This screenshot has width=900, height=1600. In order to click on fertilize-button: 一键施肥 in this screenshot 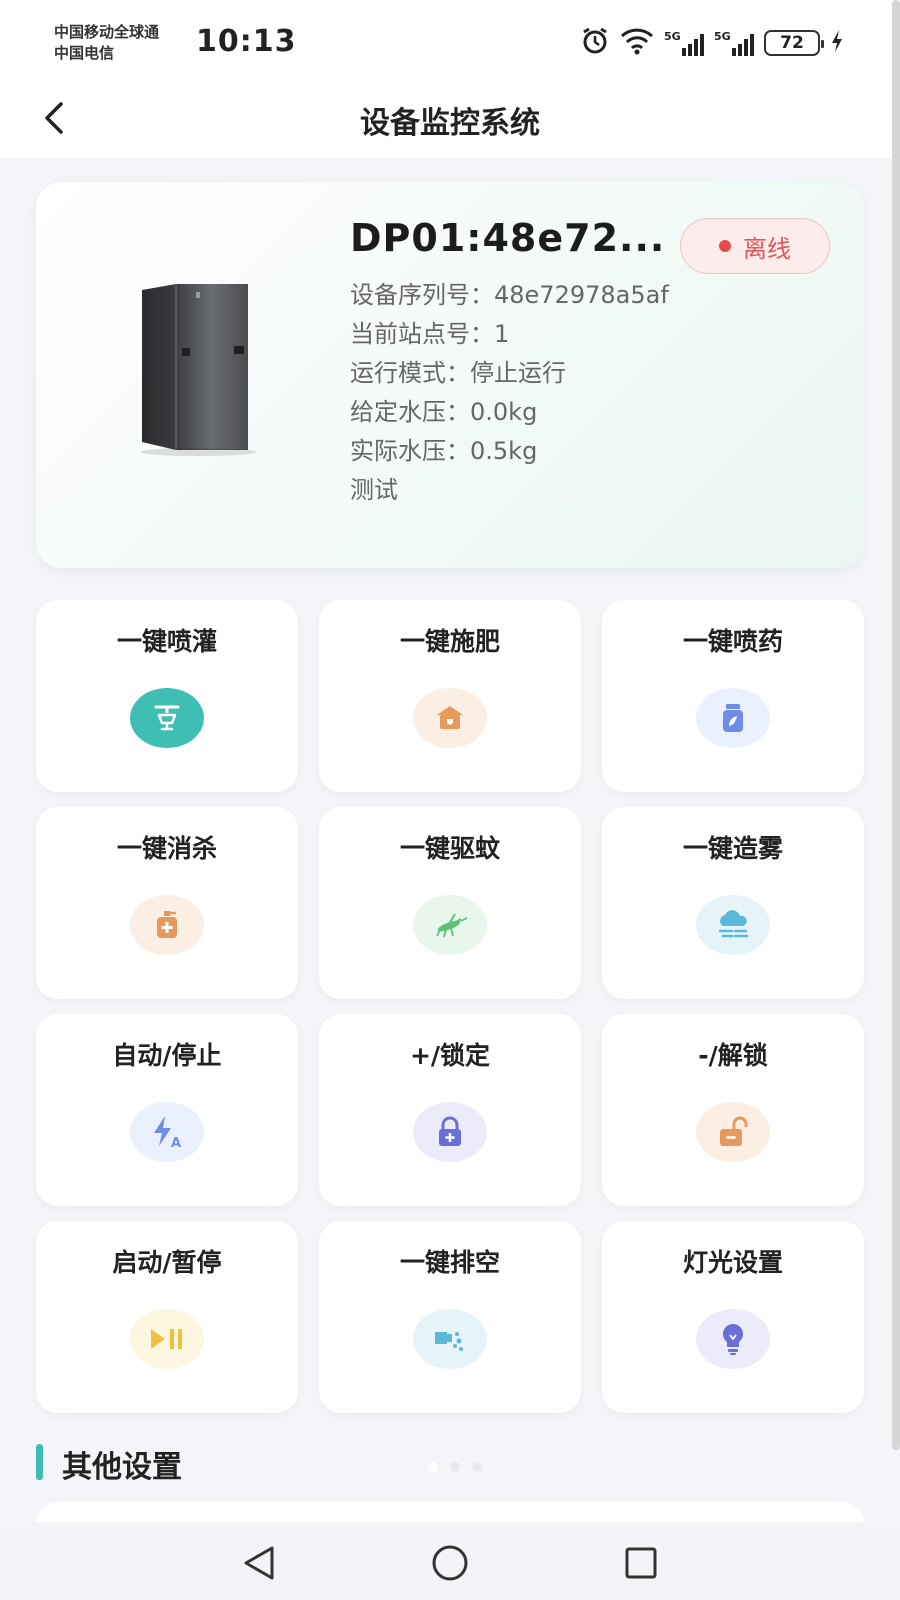, I will do `click(450, 696)`.